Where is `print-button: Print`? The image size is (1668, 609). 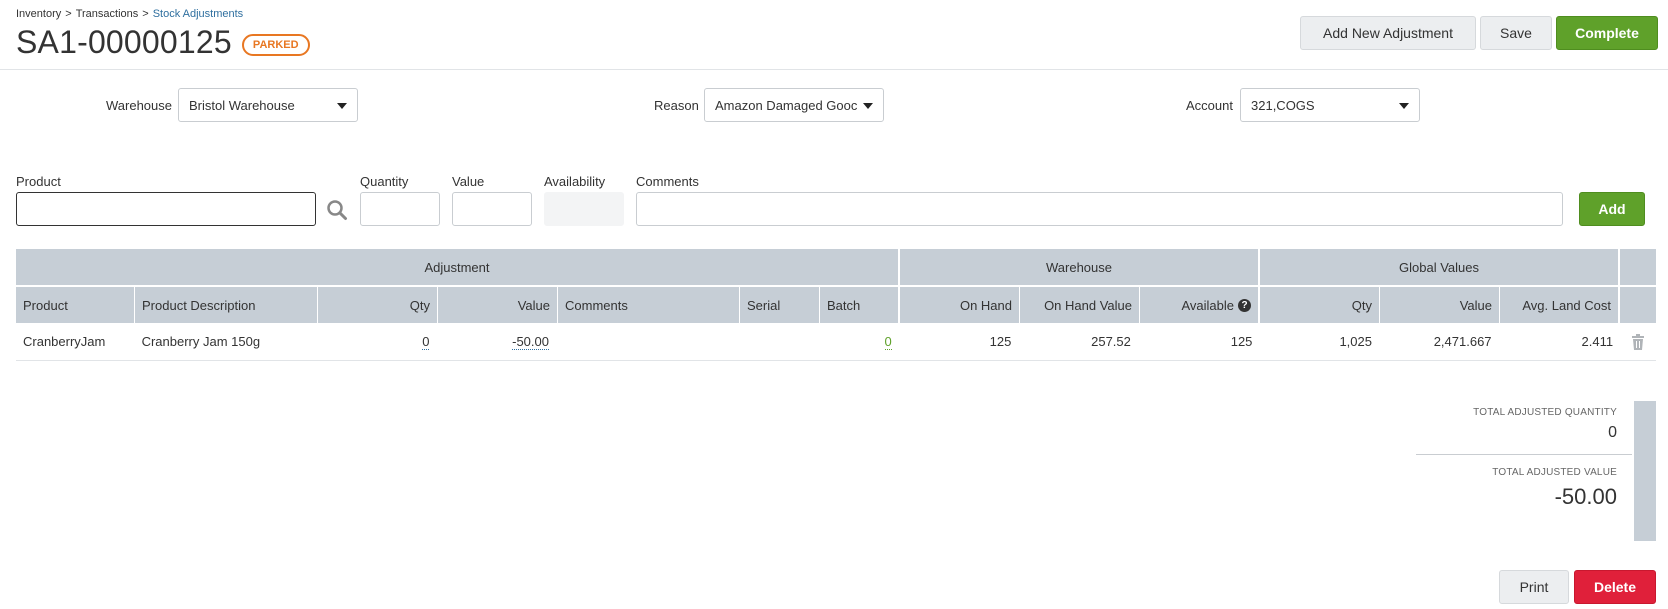
print-button: Print is located at coordinates (1534, 587).